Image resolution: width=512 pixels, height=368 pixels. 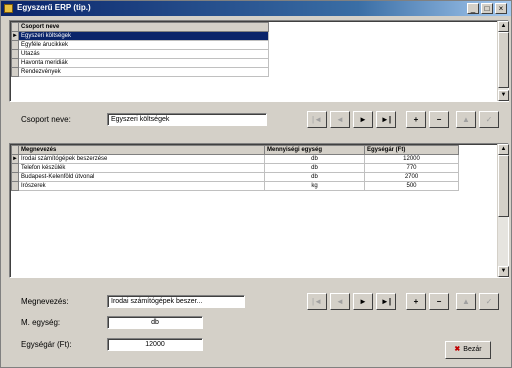 What do you see at coordinates (314, 186) in the screenshot?
I see `item-unit-cell: kg` at bounding box center [314, 186].